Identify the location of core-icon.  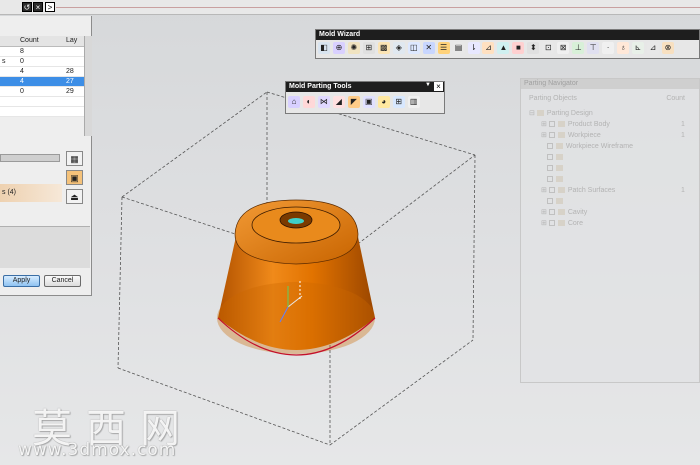
(561, 223).